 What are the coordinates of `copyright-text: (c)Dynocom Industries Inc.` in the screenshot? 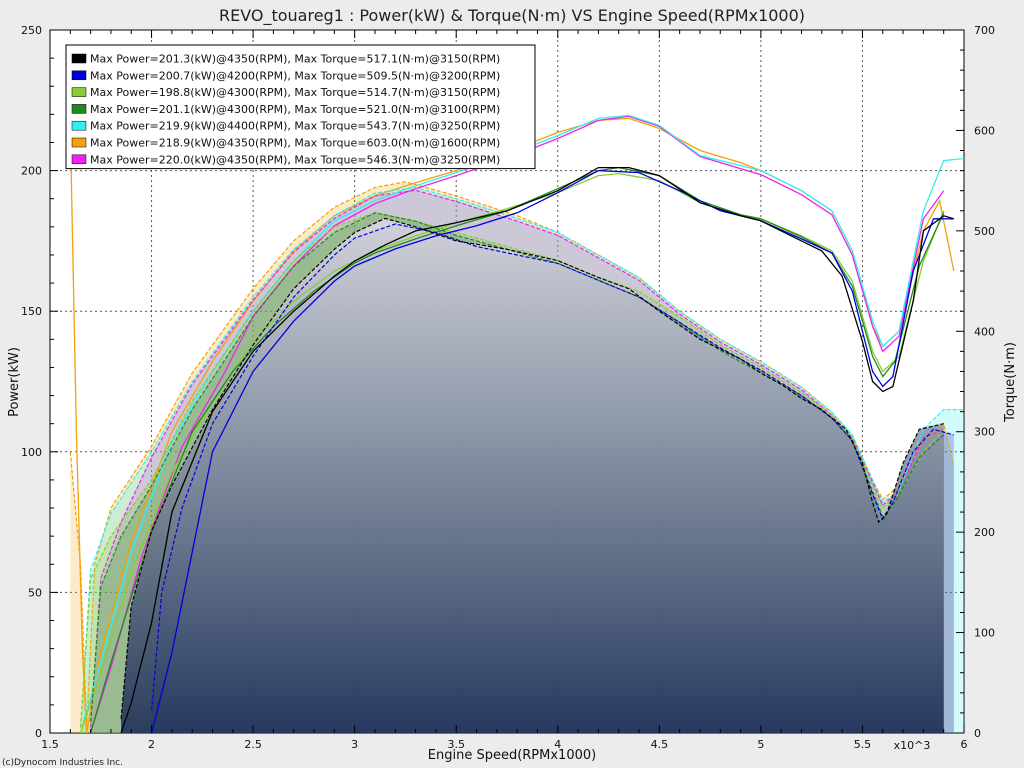 It's located at (62, 763).